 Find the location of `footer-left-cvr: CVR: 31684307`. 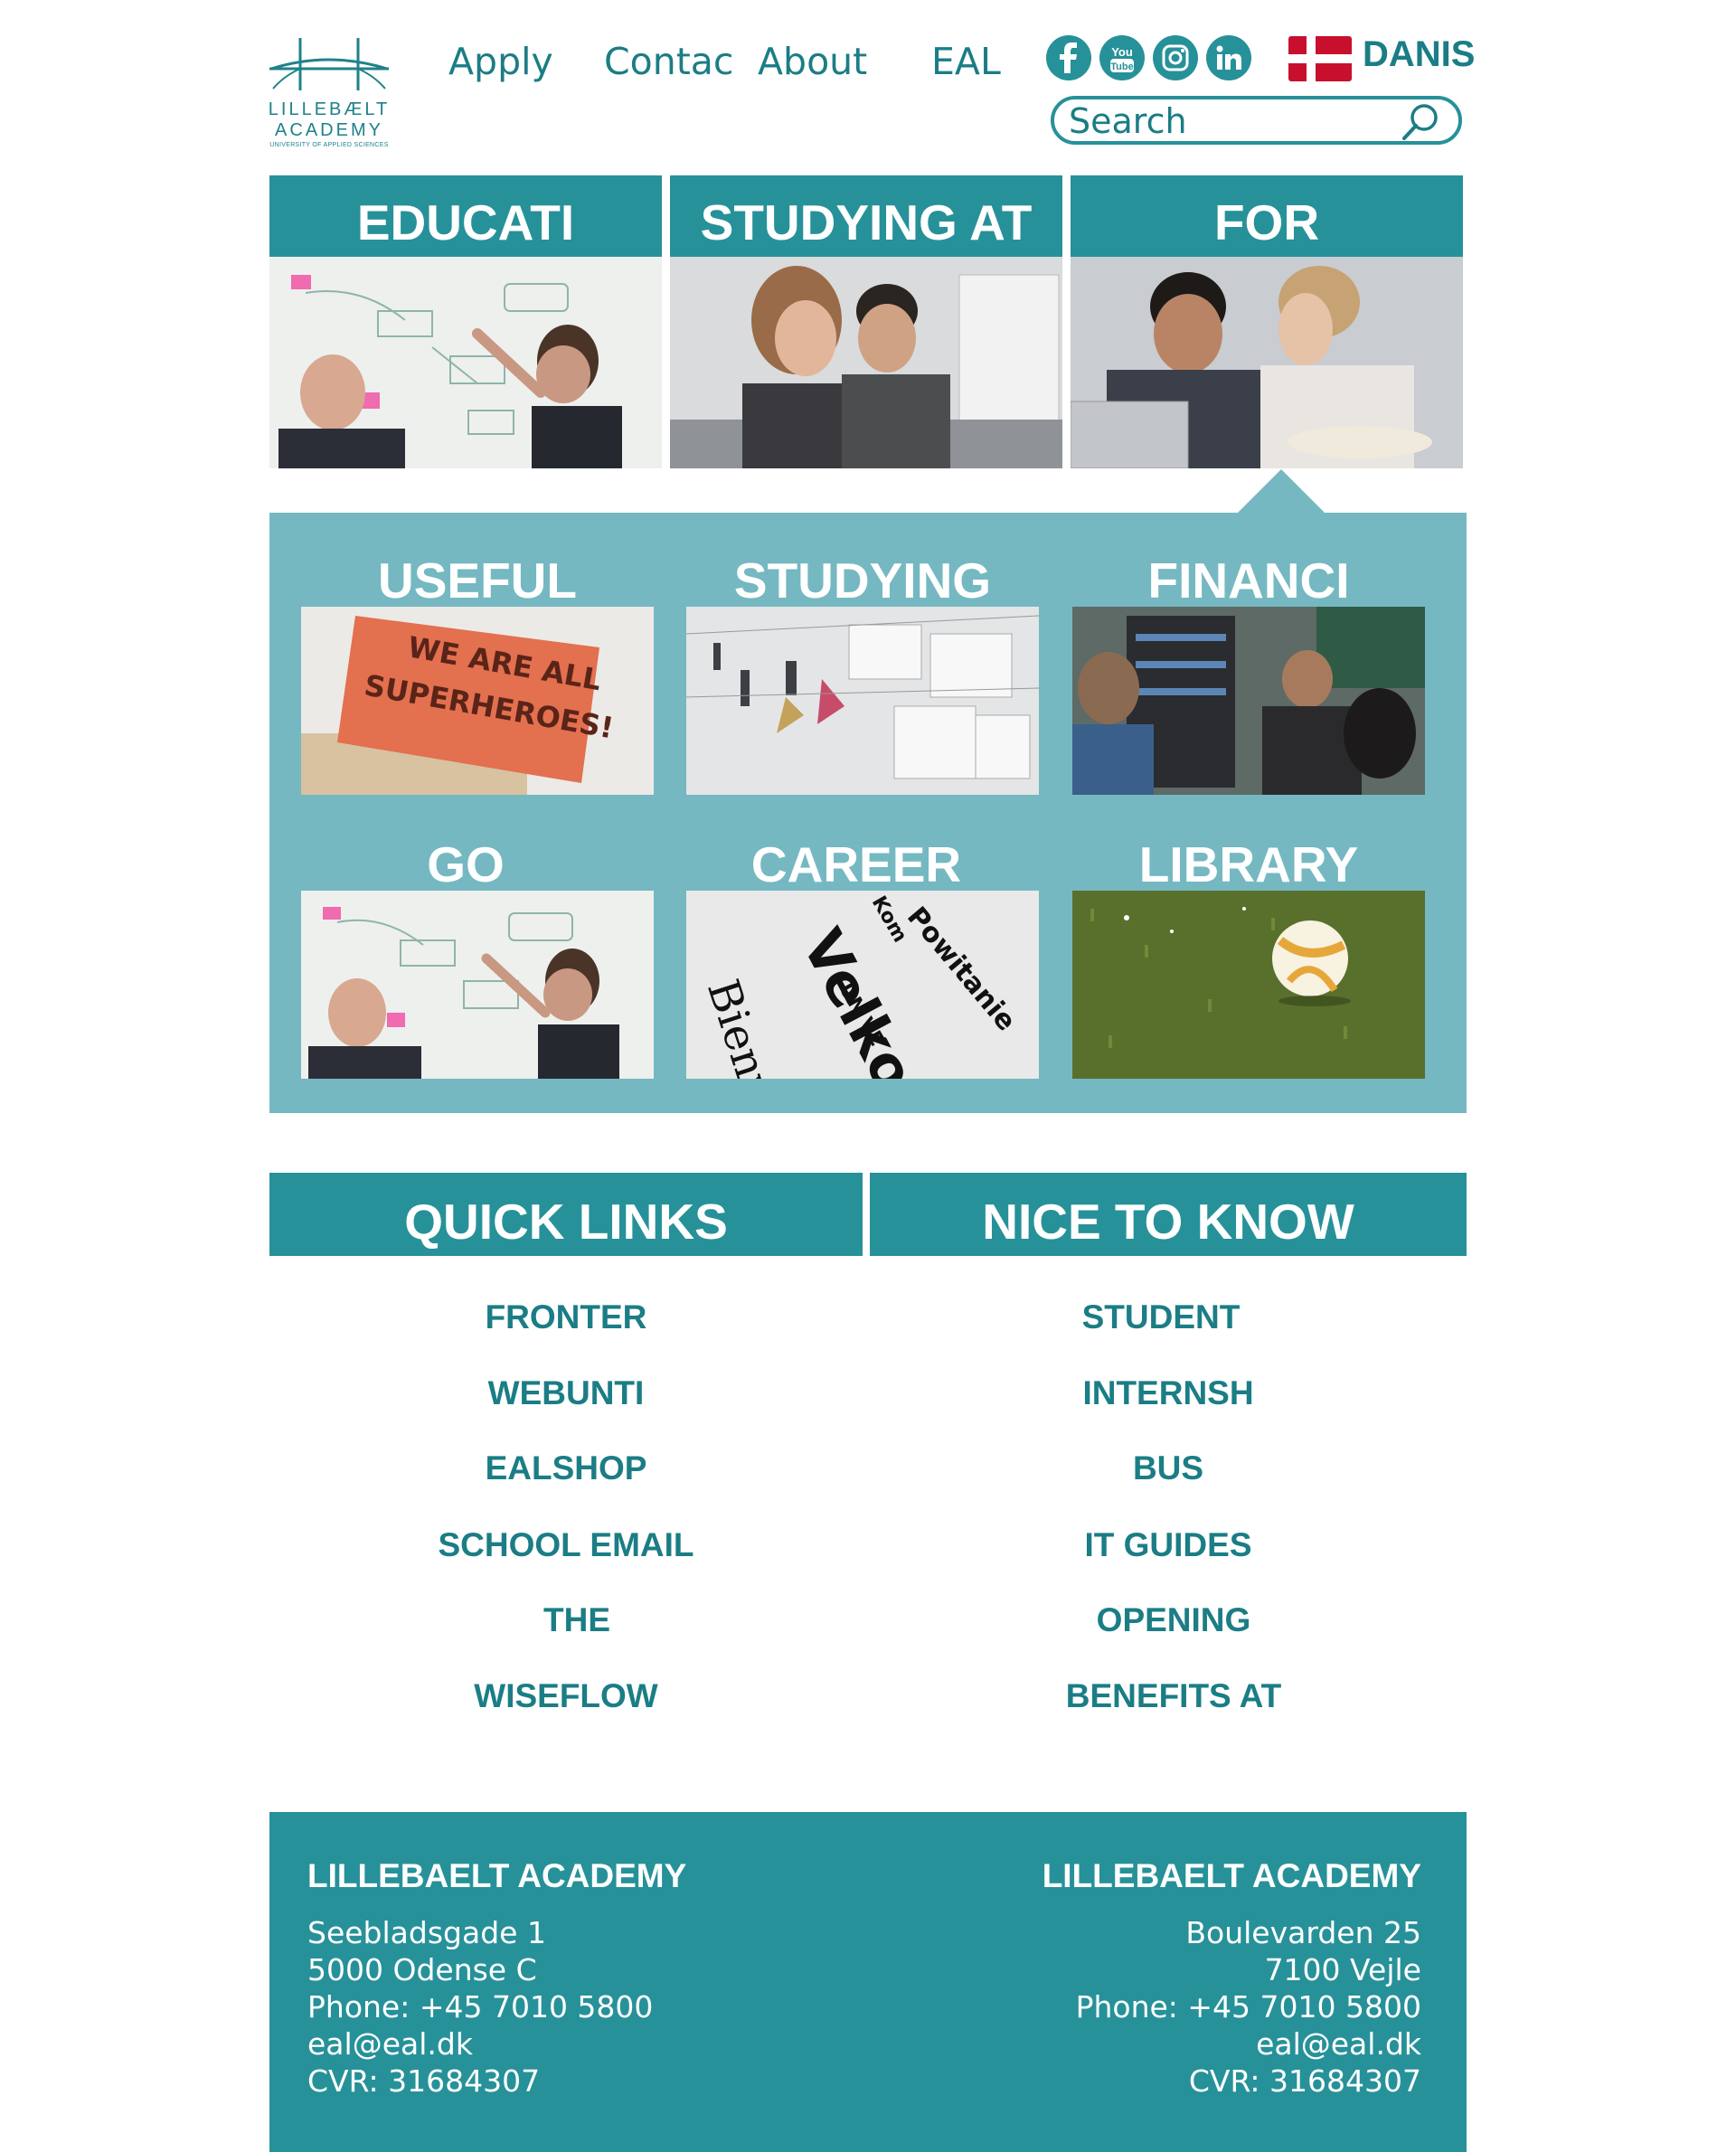

footer-left-cvr: CVR: 31684307 is located at coordinates (424, 2081).